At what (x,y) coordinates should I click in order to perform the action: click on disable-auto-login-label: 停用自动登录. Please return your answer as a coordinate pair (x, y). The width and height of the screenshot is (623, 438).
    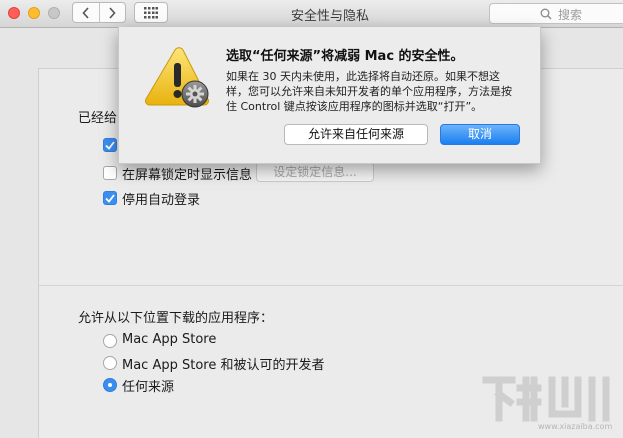
    Looking at the image, I should click on (161, 200).